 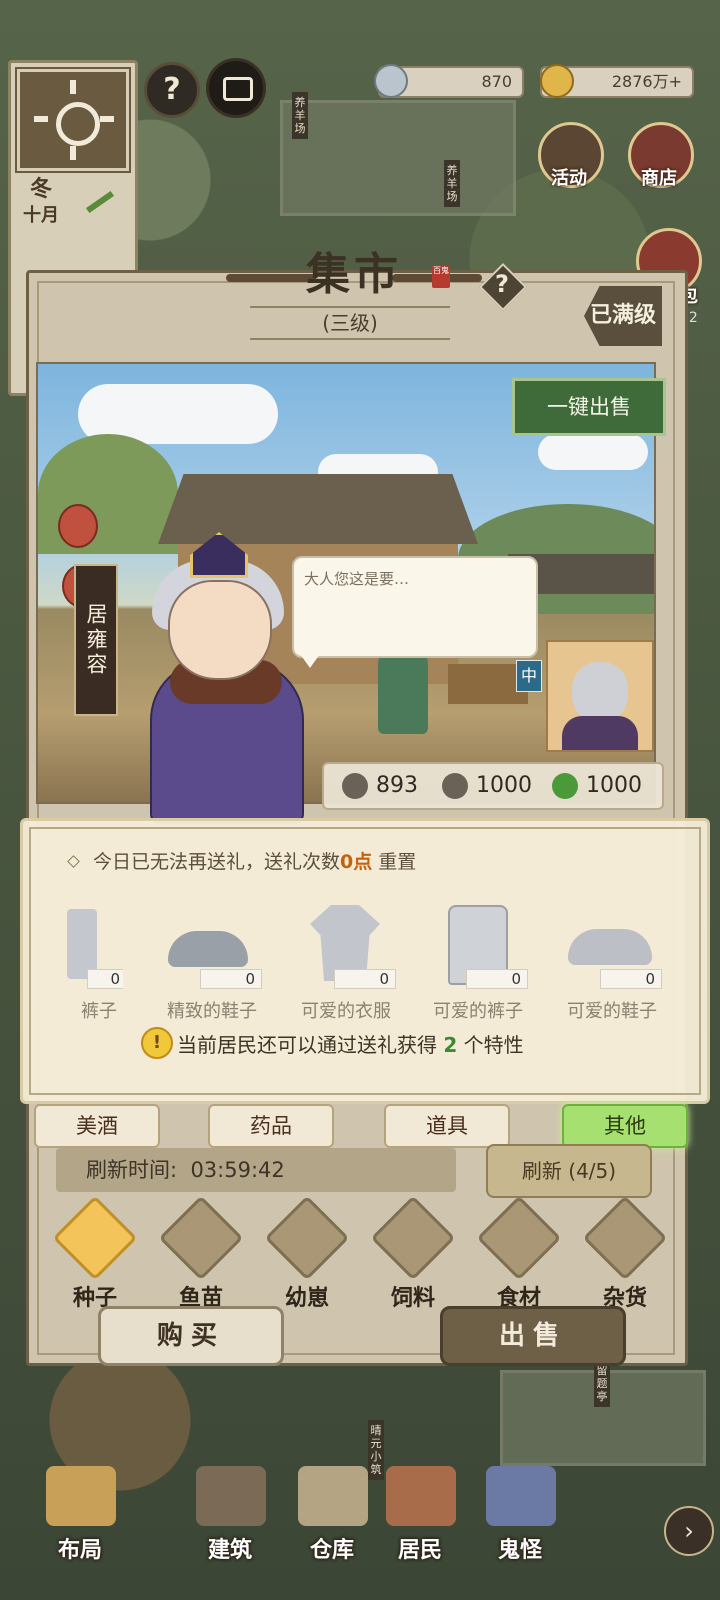 I want to click on gift-item: 0 裤子, so click(x=85, y=964).